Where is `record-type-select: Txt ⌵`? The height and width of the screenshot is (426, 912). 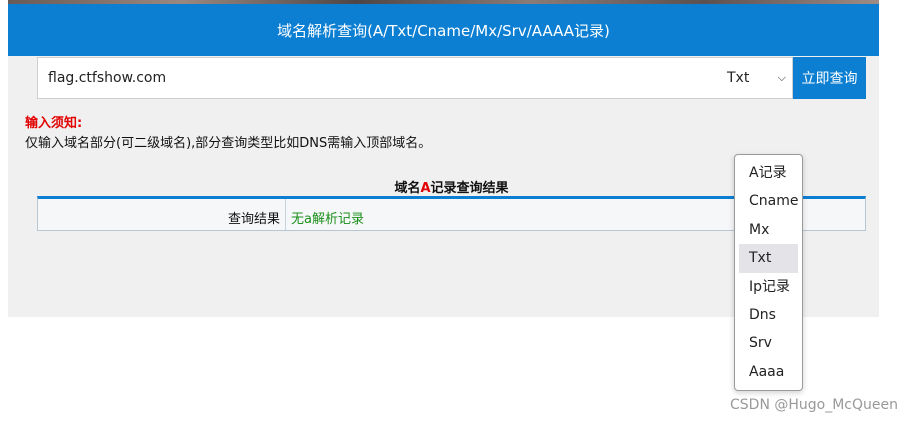 record-type-select: Txt ⌵ is located at coordinates (759, 78).